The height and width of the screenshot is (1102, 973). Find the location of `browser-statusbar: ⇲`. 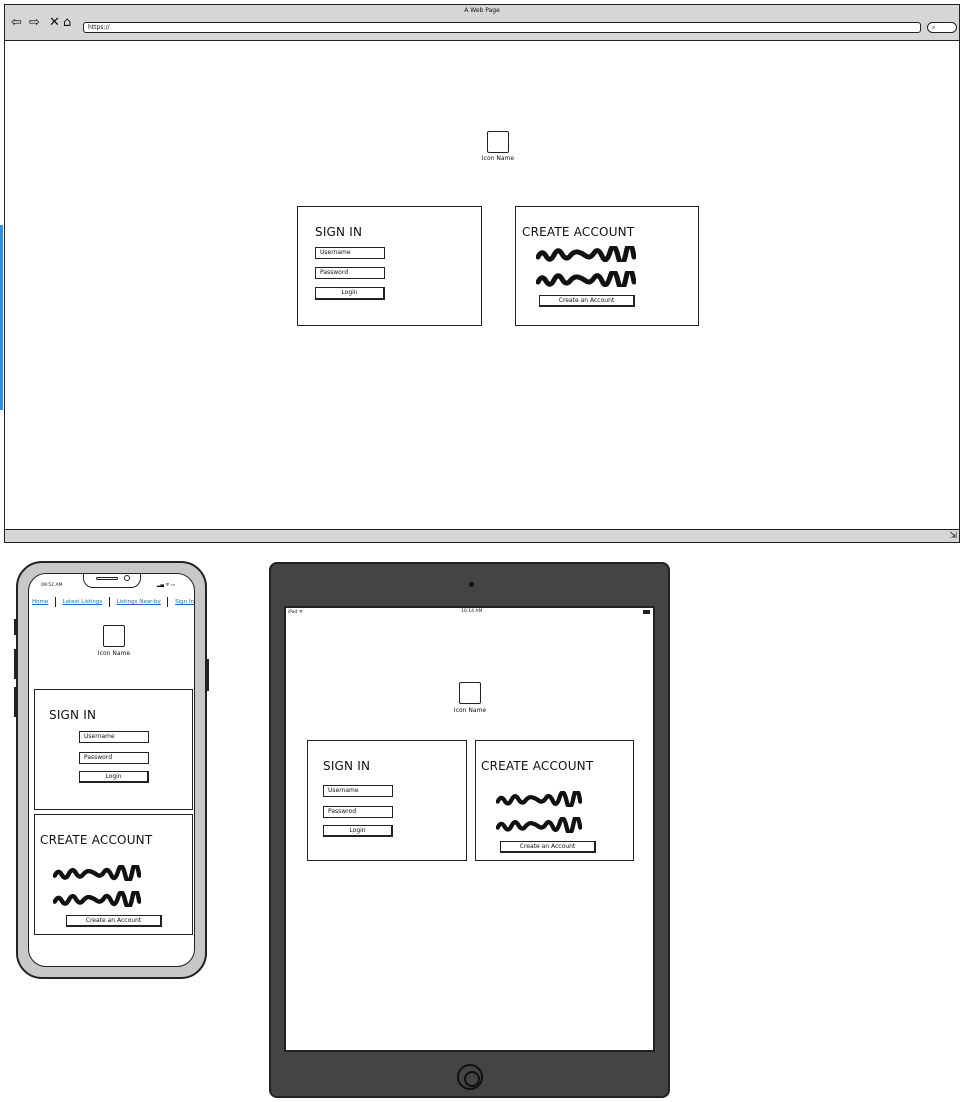

browser-statusbar: ⇲ is located at coordinates (482, 535).